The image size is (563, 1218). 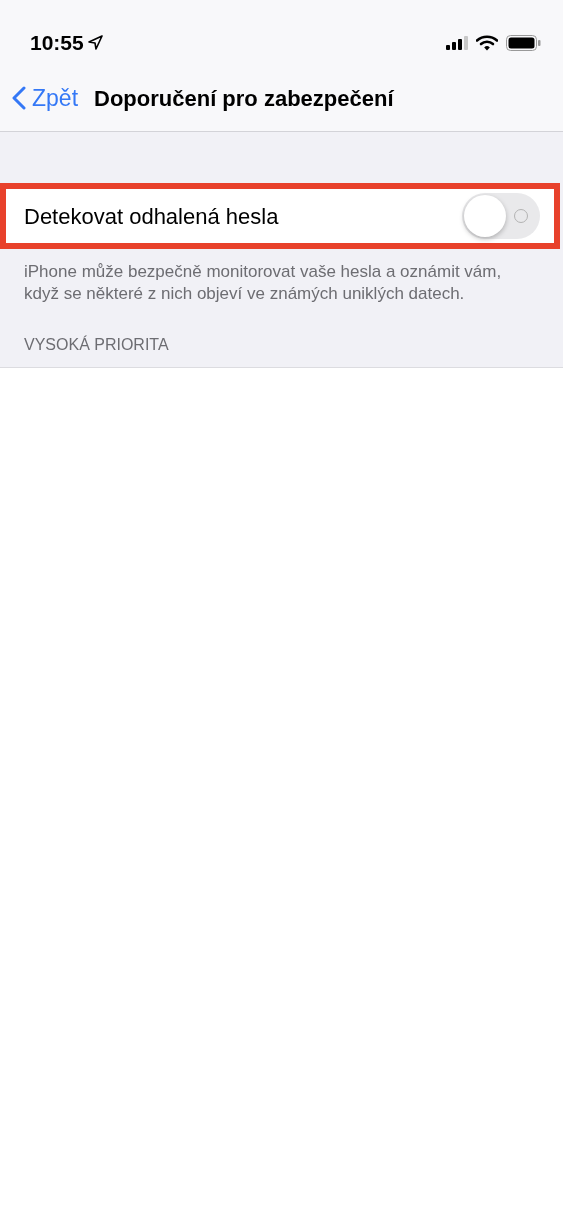 I want to click on toggle-switch, so click(x=501, y=216).